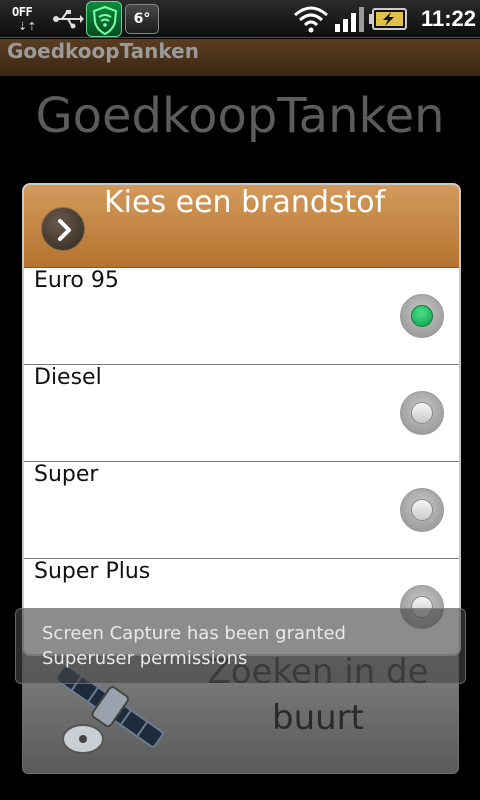 The height and width of the screenshot is (800, 480). Describe the element at coordinates (92, 571) in the screenshot. I see `fuel-option-label: Super Plus` at that location.